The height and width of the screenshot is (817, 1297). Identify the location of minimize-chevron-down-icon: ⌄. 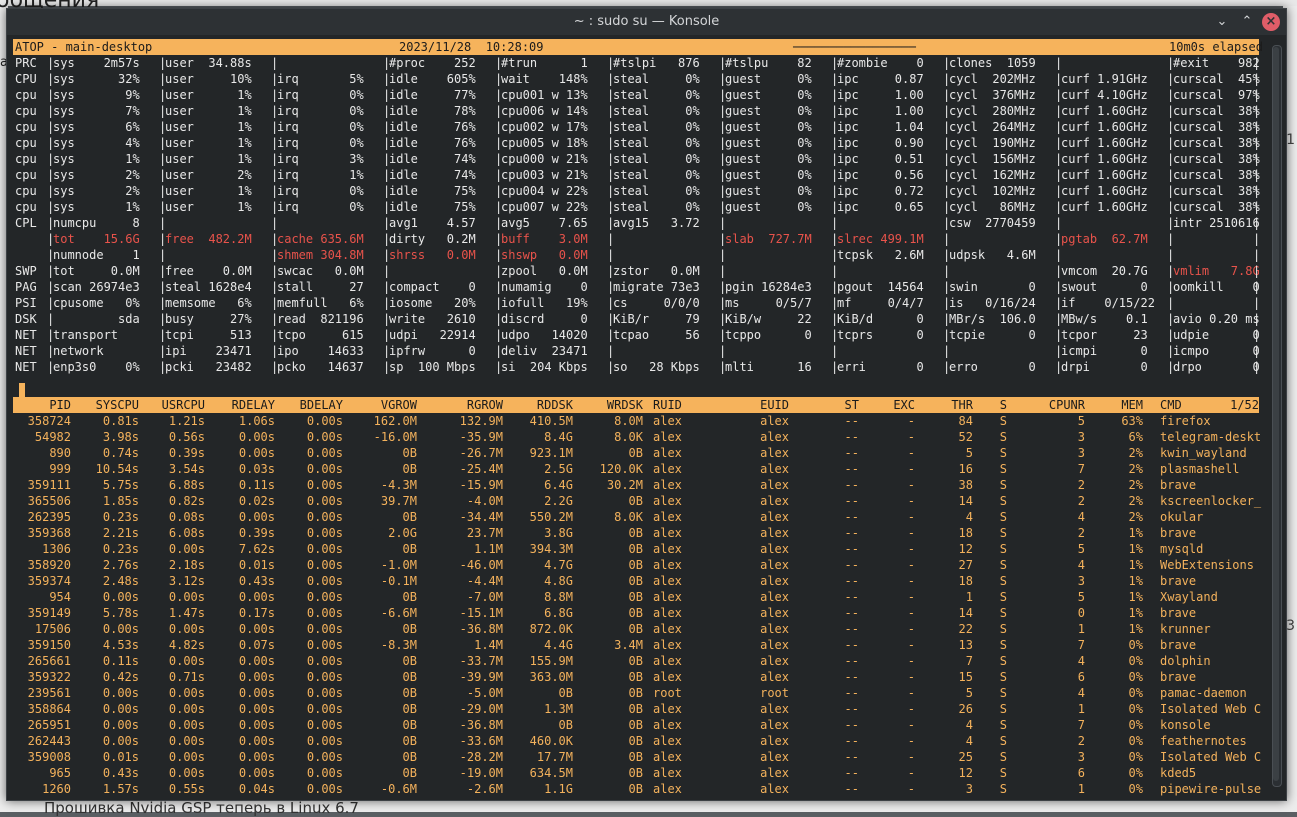
(1222, 22).